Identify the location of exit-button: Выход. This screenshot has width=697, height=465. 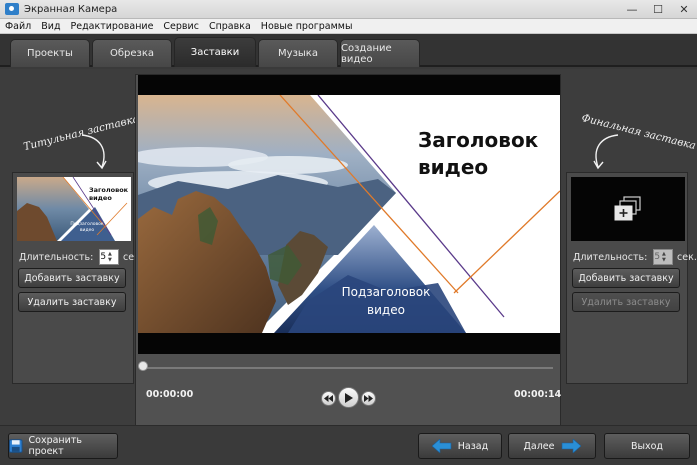
(647, 446).